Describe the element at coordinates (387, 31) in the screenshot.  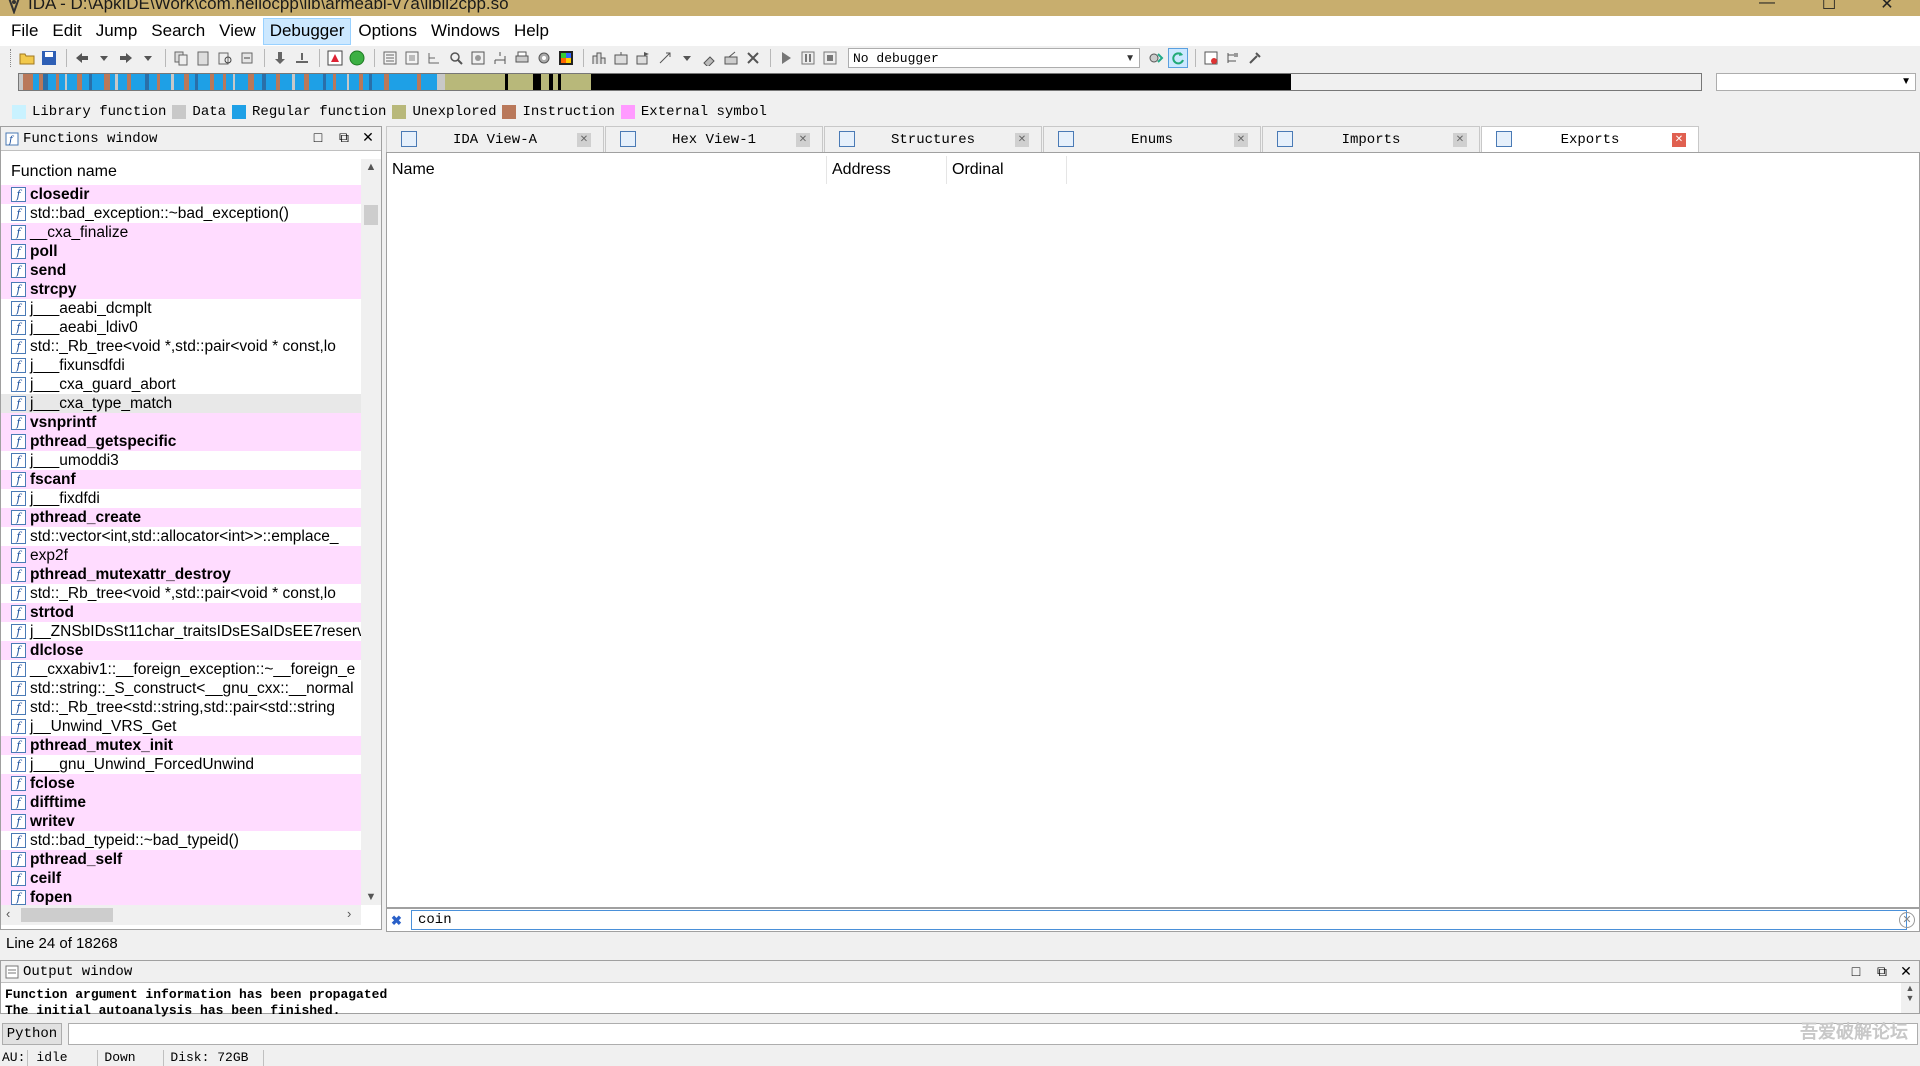
I see `menu-options: Options` at that location.